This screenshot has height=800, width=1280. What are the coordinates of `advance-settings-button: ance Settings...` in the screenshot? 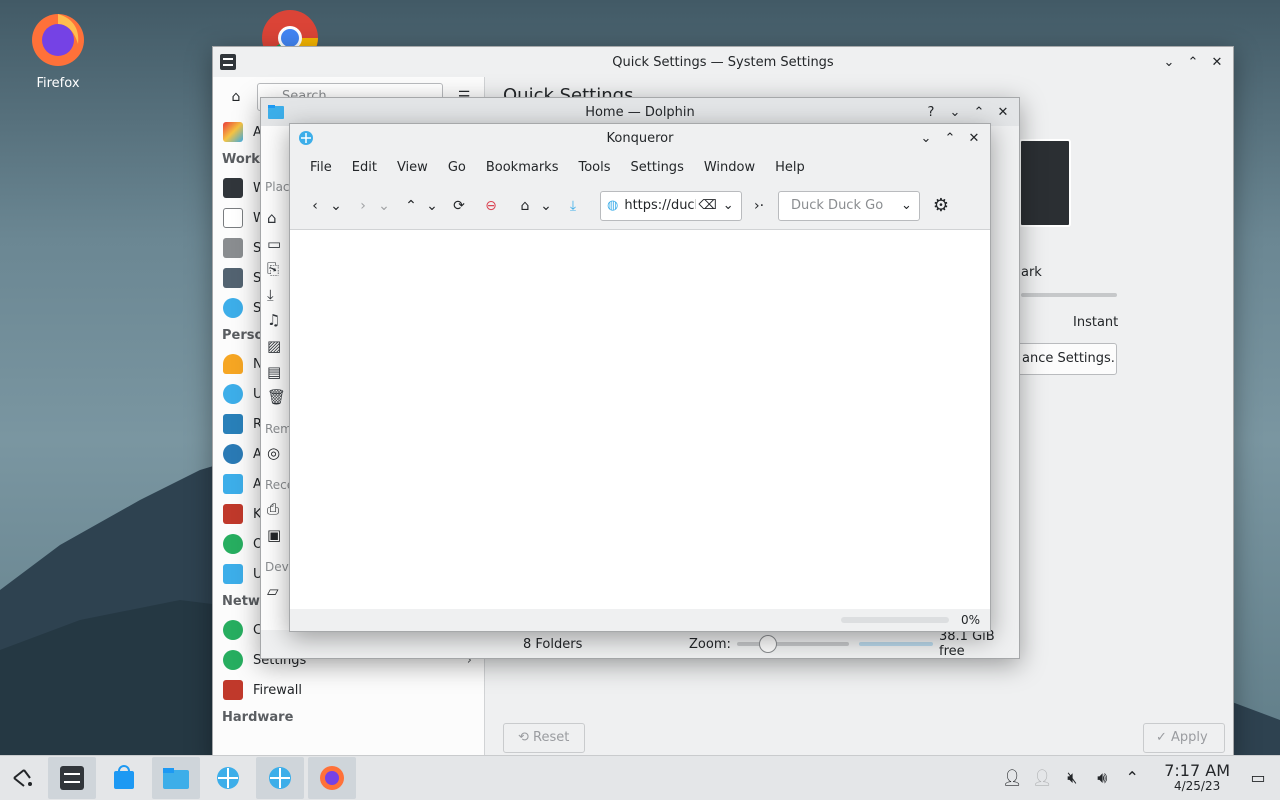 It's located at (1065, 359).